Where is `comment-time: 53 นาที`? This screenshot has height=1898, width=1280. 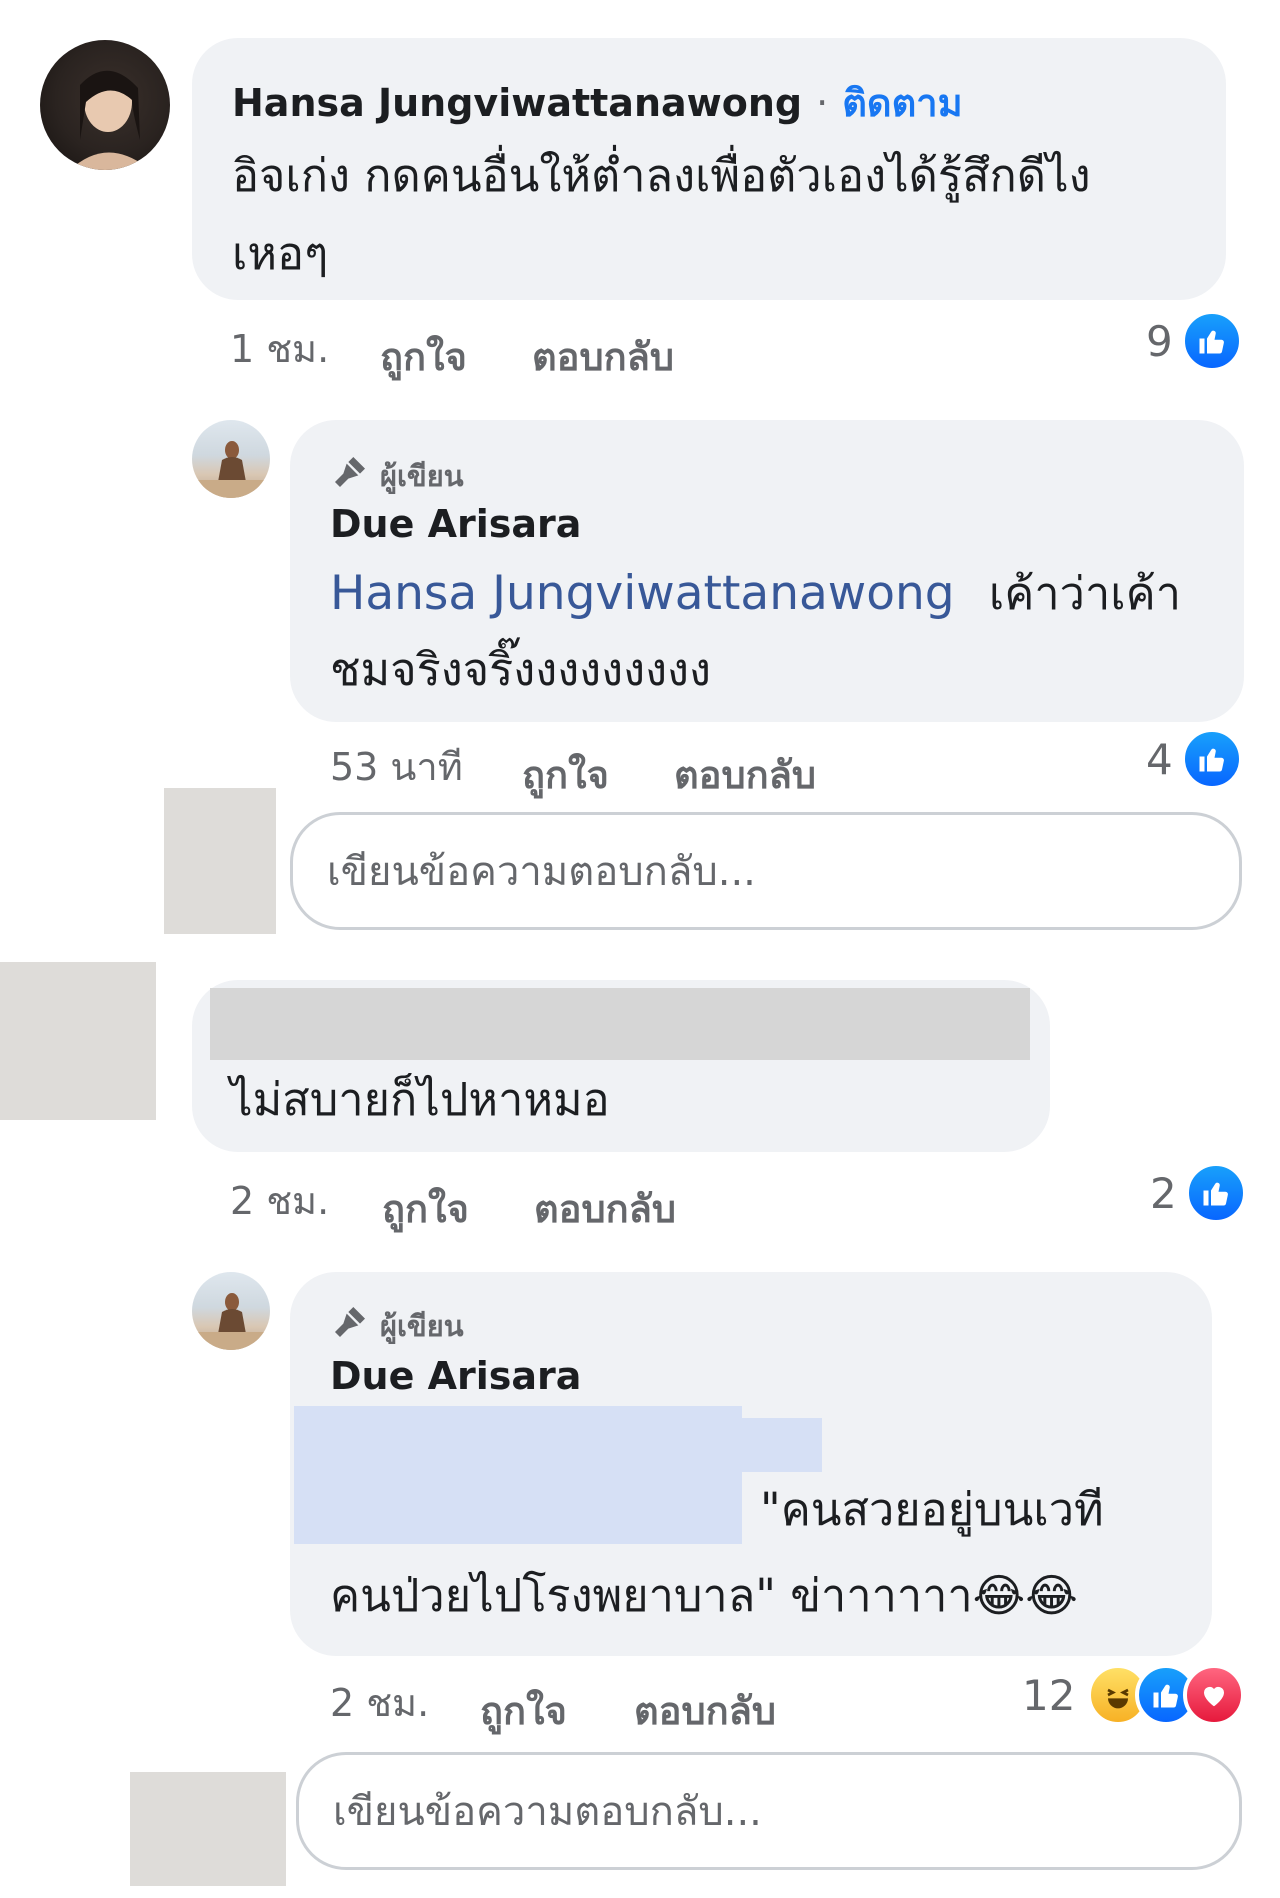
comment-time: 53 นาที is located at coordinates (396, 766).